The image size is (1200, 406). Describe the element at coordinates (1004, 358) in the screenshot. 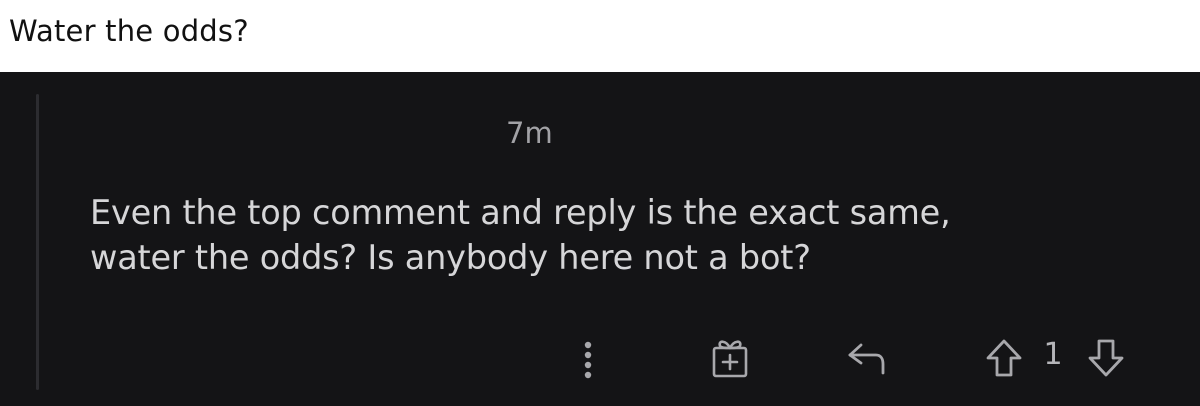

I see `upvote-icon` at that location.